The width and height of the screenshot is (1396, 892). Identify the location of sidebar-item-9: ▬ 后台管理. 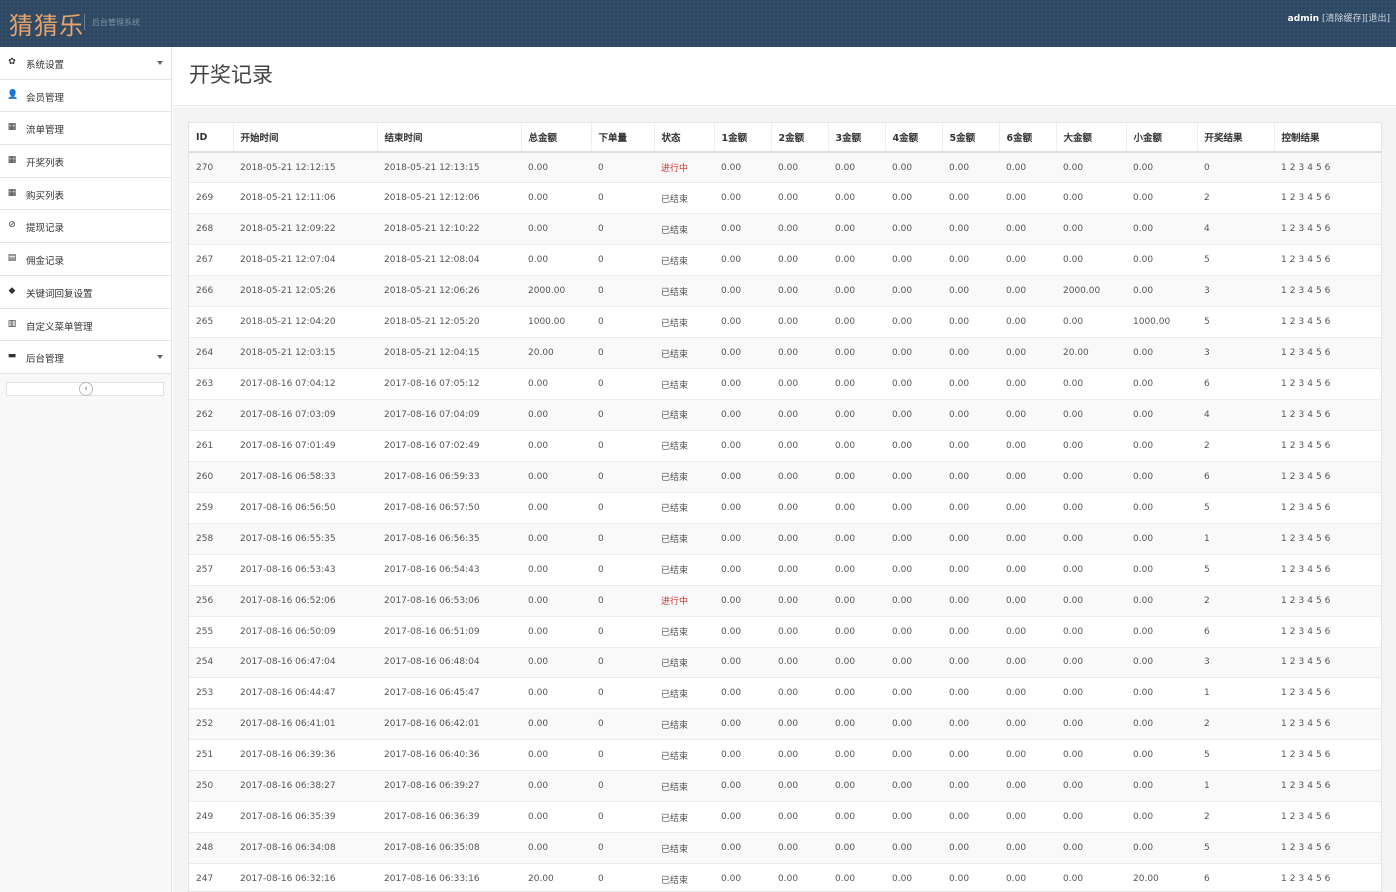
(85, 357).